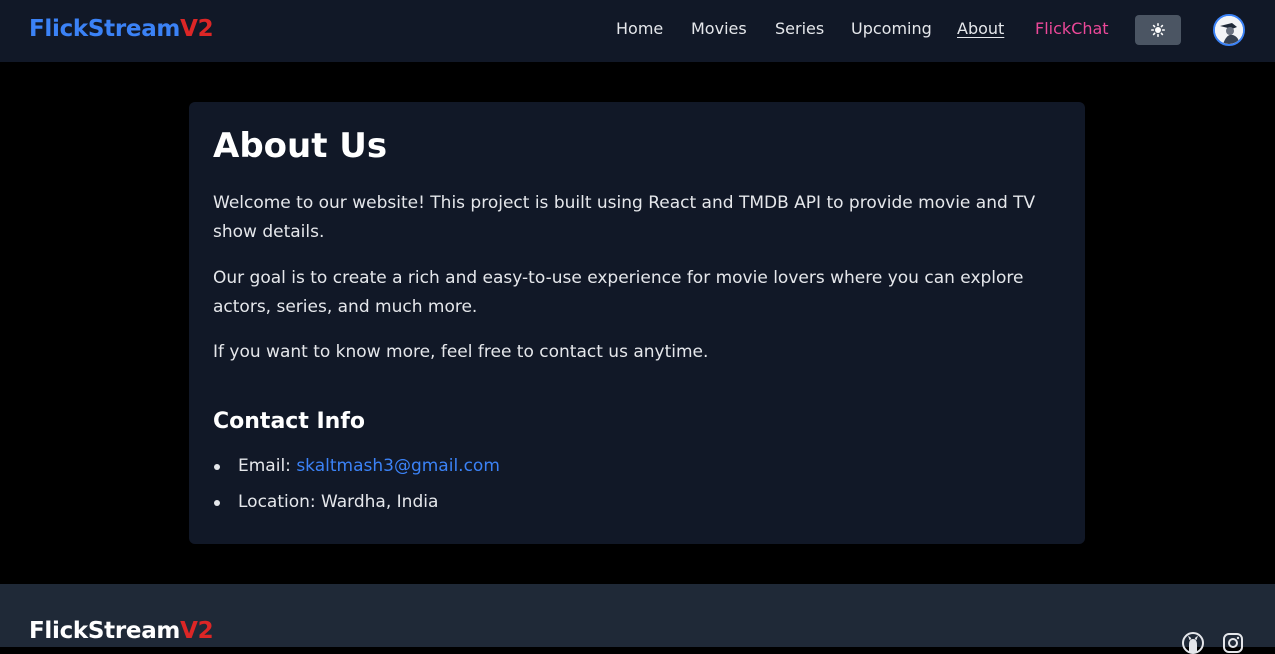  What do you see at coordinates (197, 631) in the screenshot?
I see `footer-brand-version: V2` at bounding box center [197, 631].